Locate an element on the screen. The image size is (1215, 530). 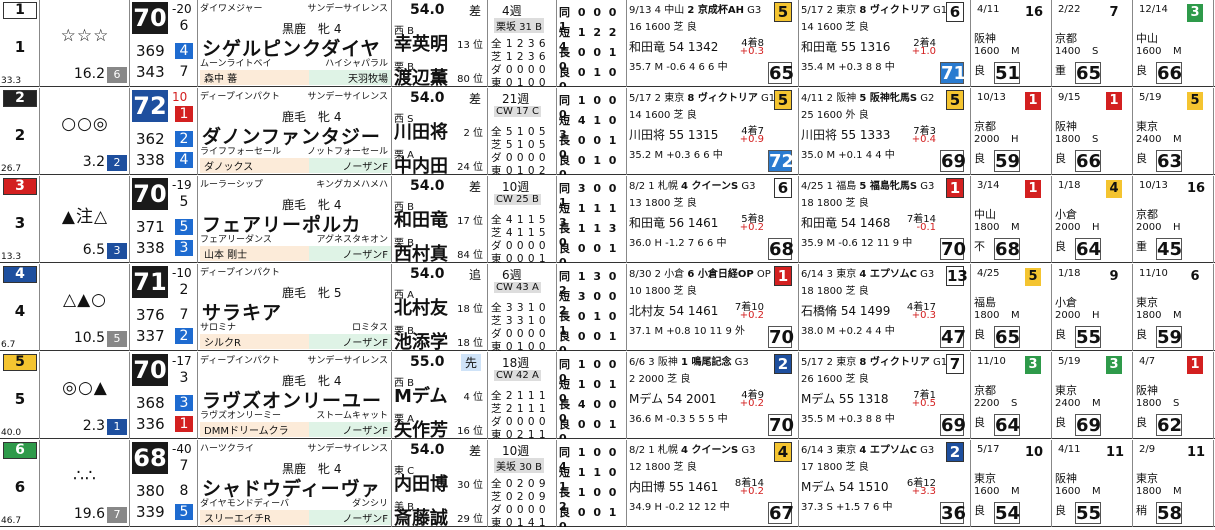
post-stat: 40.0 is located at coordinates (11, 433).